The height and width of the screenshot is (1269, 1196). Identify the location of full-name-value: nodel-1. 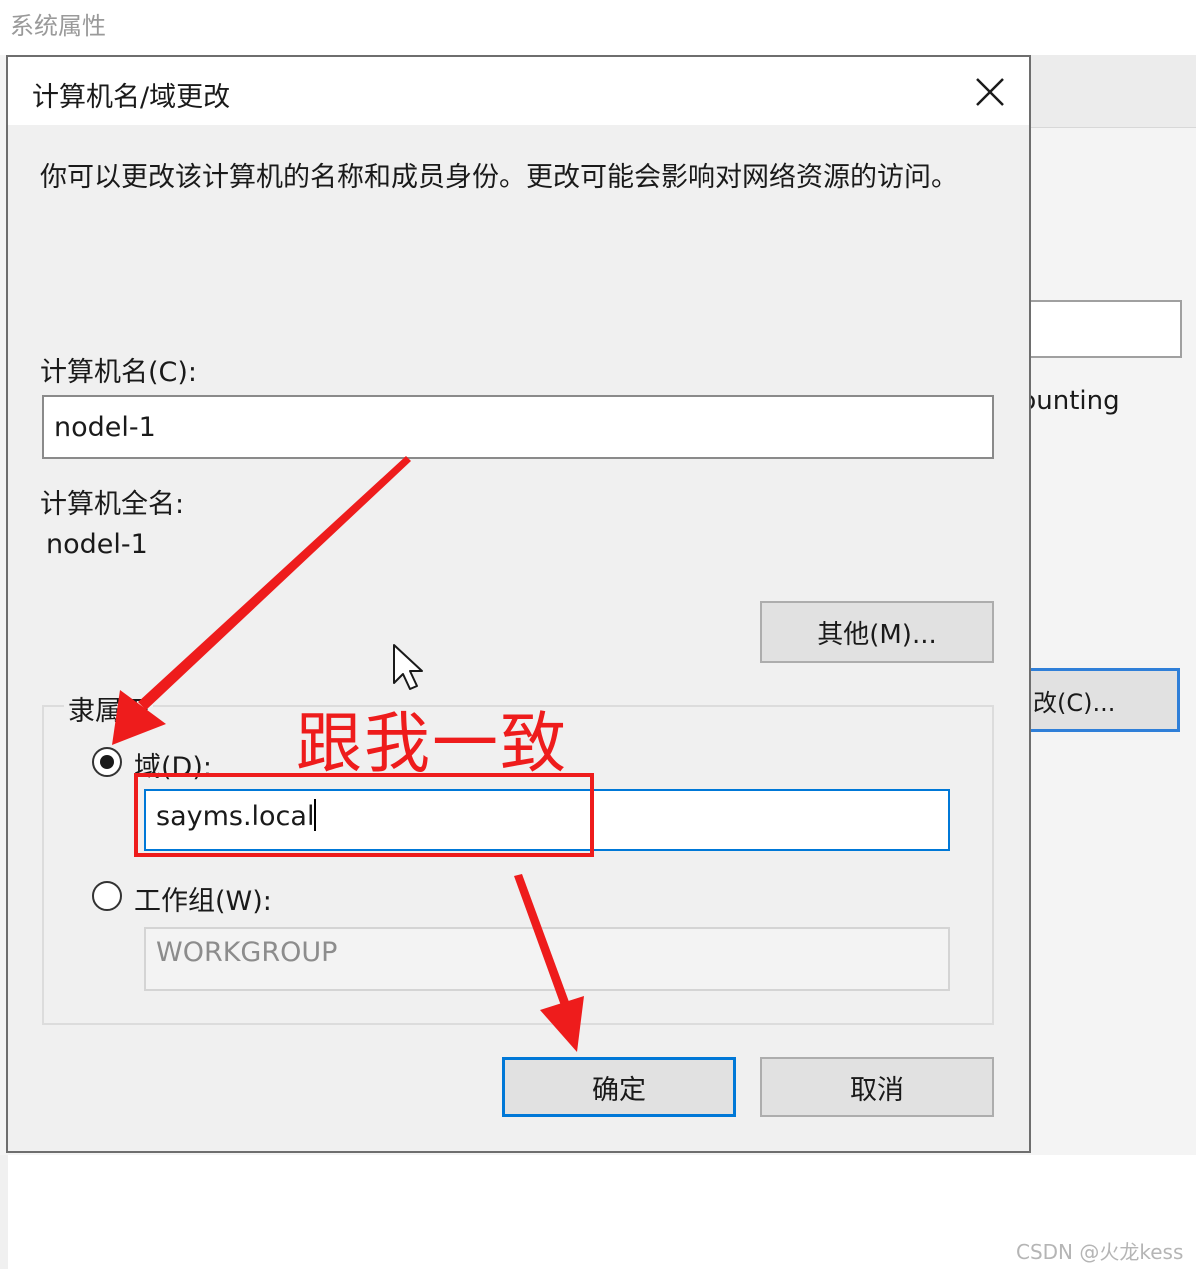
(97, 544).